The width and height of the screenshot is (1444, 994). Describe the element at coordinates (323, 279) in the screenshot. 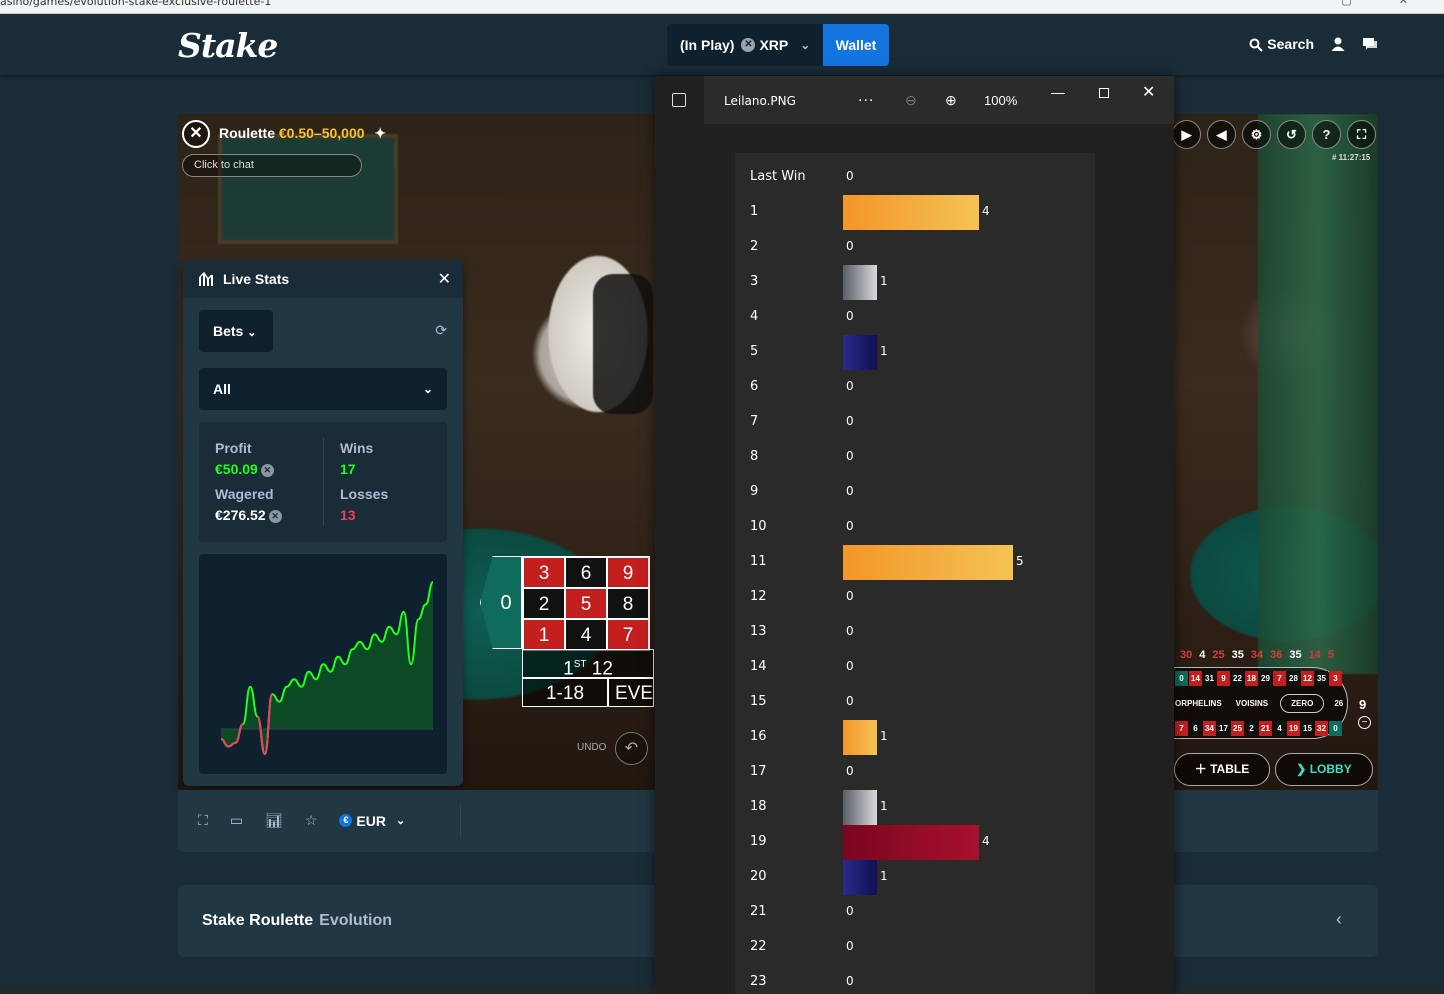

I see `live-stats-header: Live Stats ✕` at that location.